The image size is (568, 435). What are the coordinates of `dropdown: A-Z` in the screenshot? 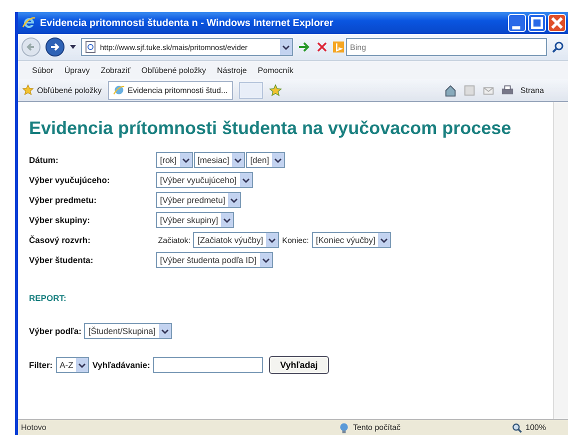 It's located at (73, 365).